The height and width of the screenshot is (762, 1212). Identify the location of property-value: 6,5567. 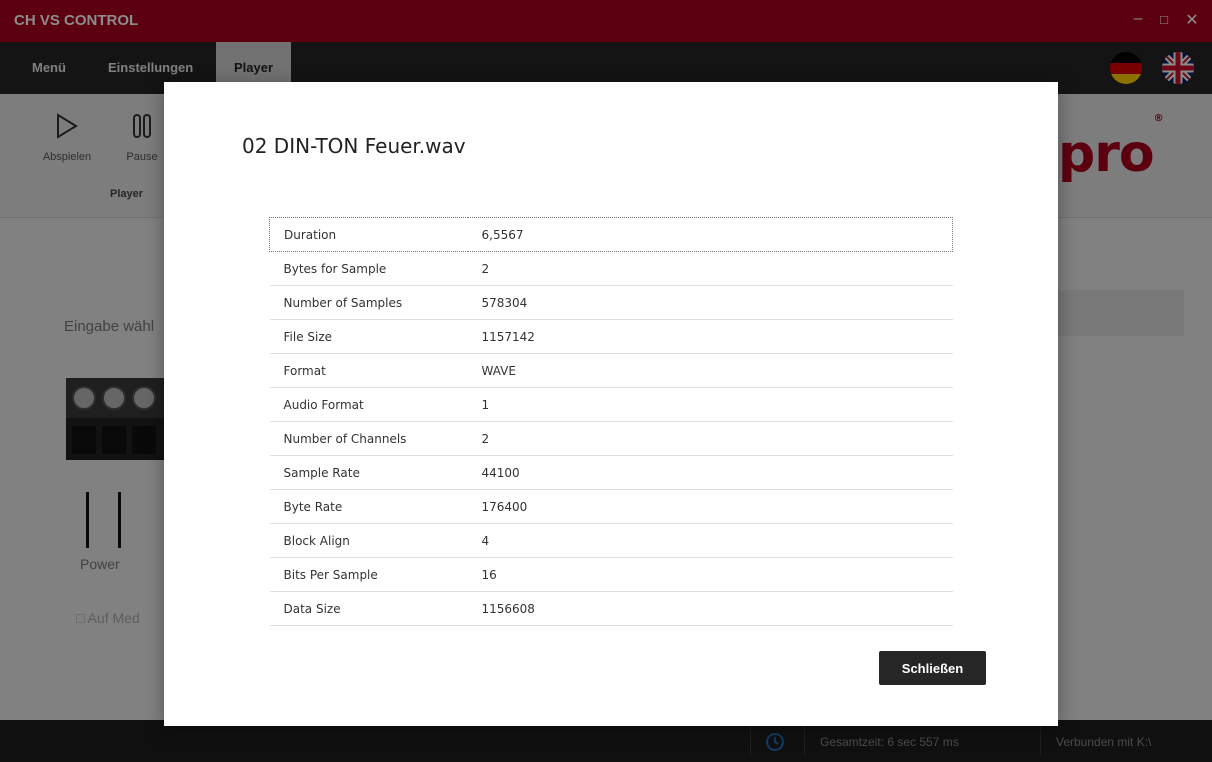
(710, 234).